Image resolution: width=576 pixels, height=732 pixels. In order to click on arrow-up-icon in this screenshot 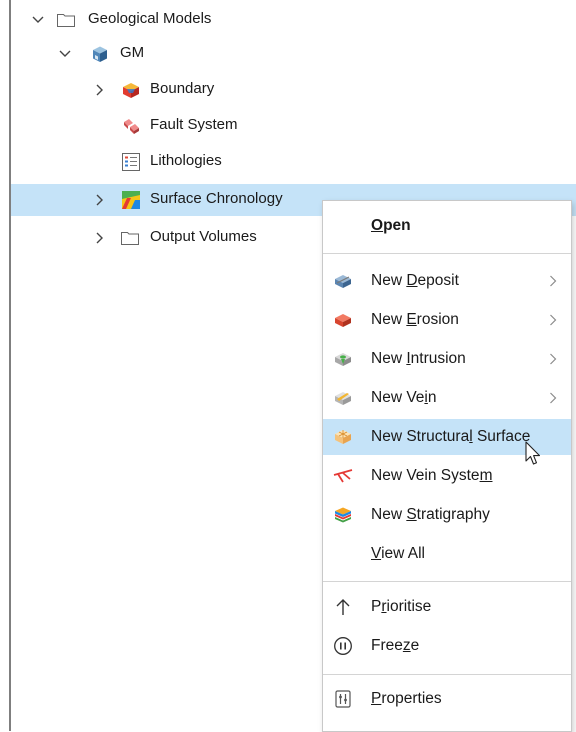, I will do `click(343, 607)`.